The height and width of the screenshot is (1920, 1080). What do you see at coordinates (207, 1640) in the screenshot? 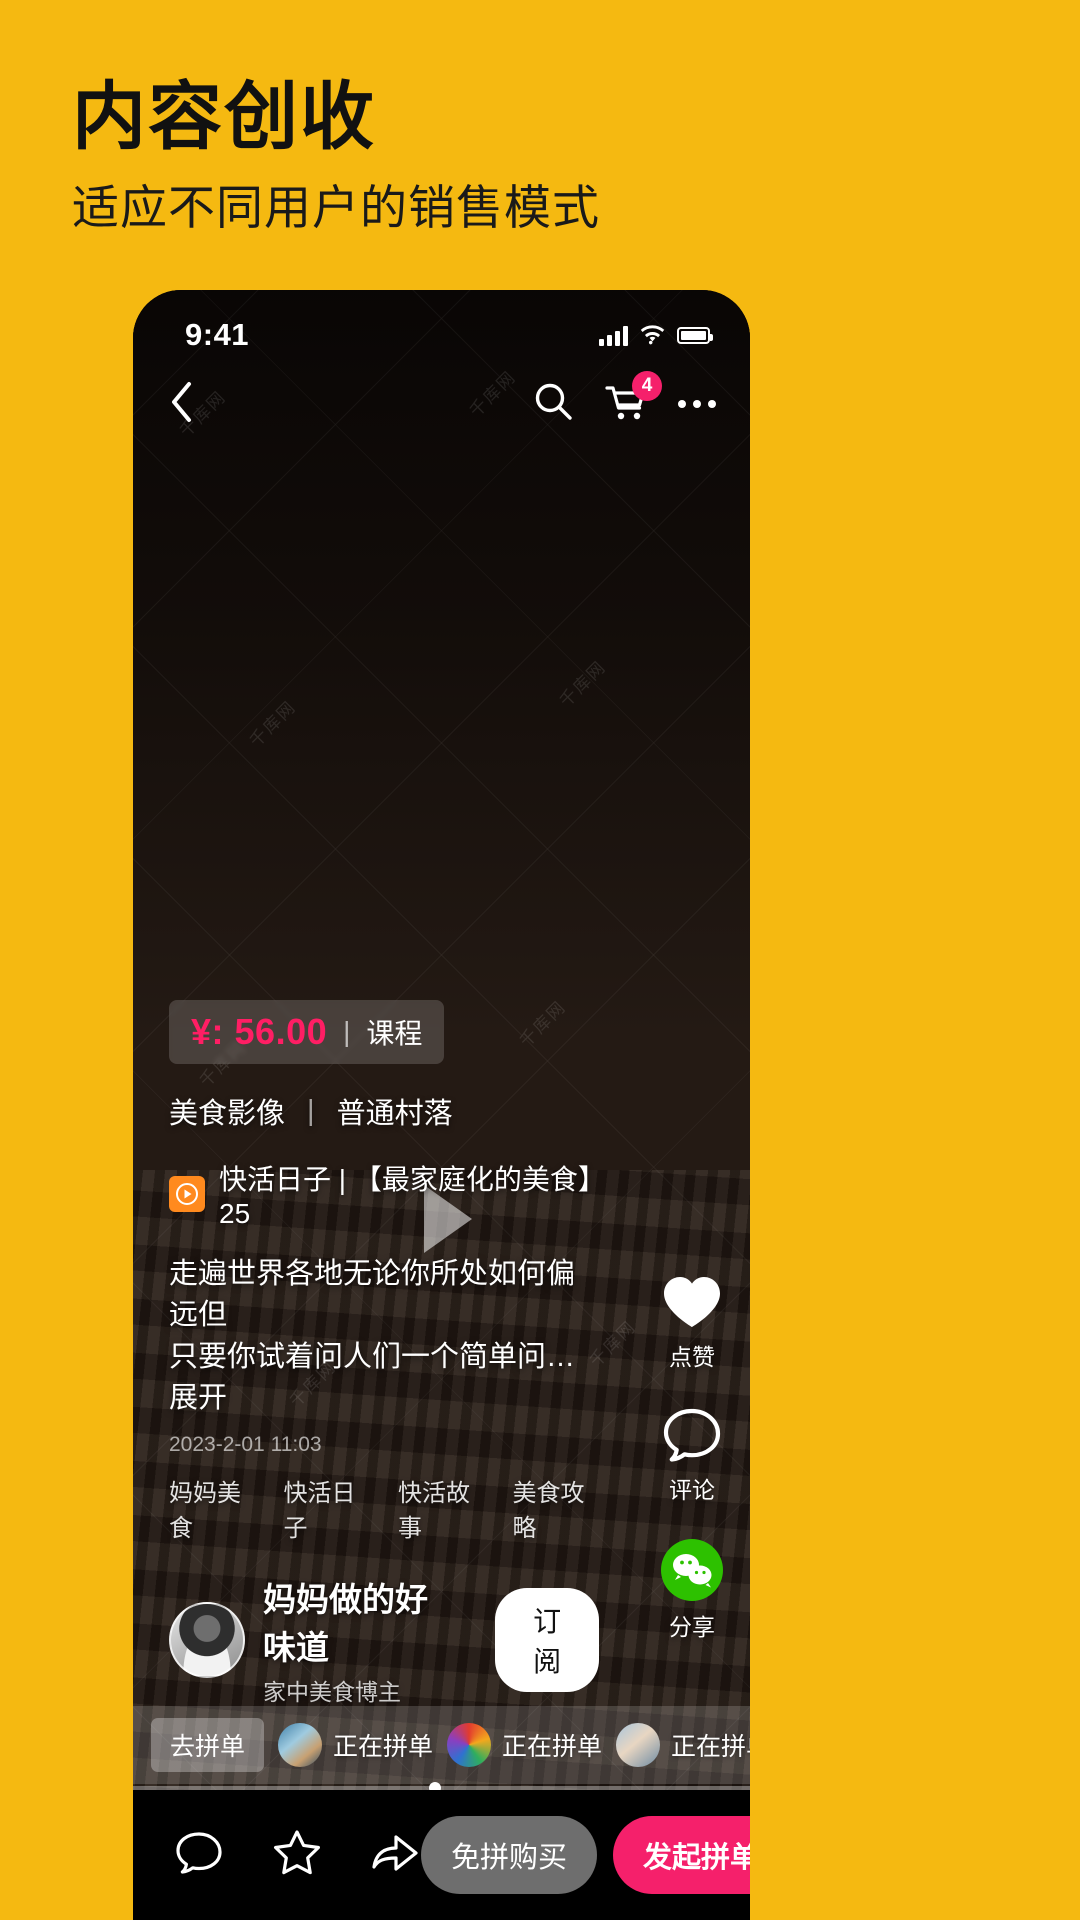
I see `avatar` at bounding box center [207, 1640].